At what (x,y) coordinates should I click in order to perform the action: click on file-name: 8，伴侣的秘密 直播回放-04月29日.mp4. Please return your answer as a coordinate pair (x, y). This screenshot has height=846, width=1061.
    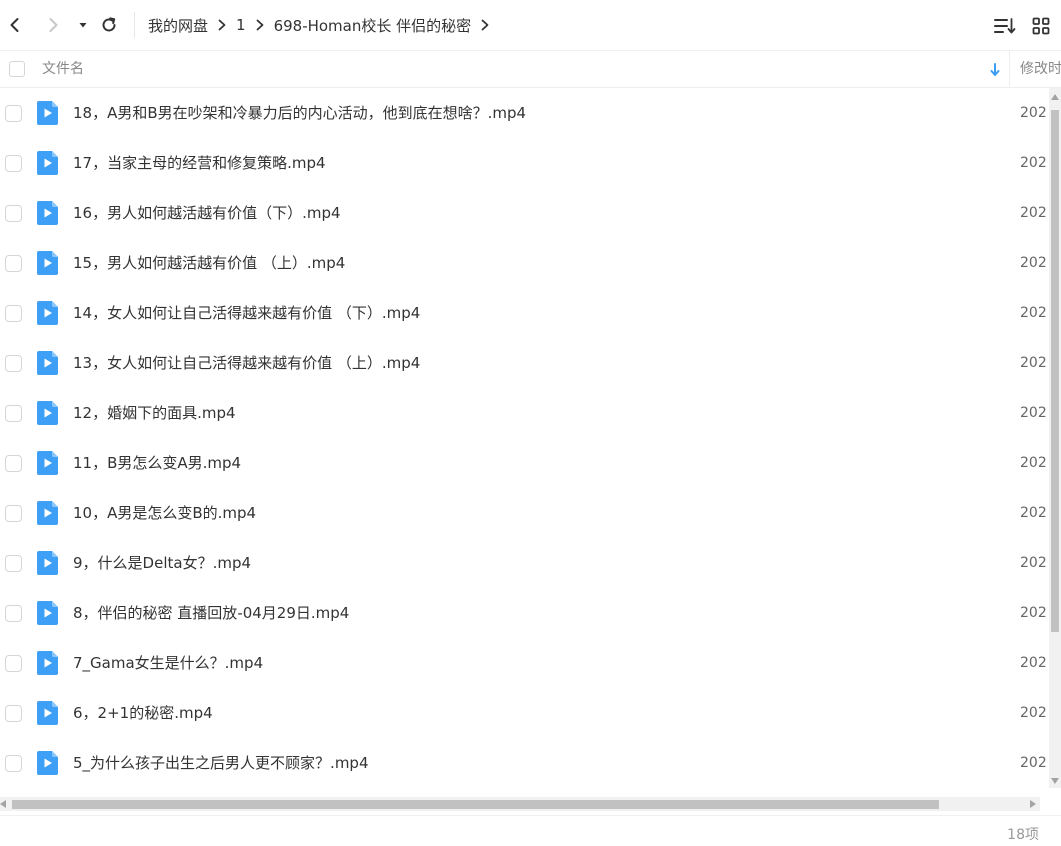
    Looking at the image, I should click on (211, 613).